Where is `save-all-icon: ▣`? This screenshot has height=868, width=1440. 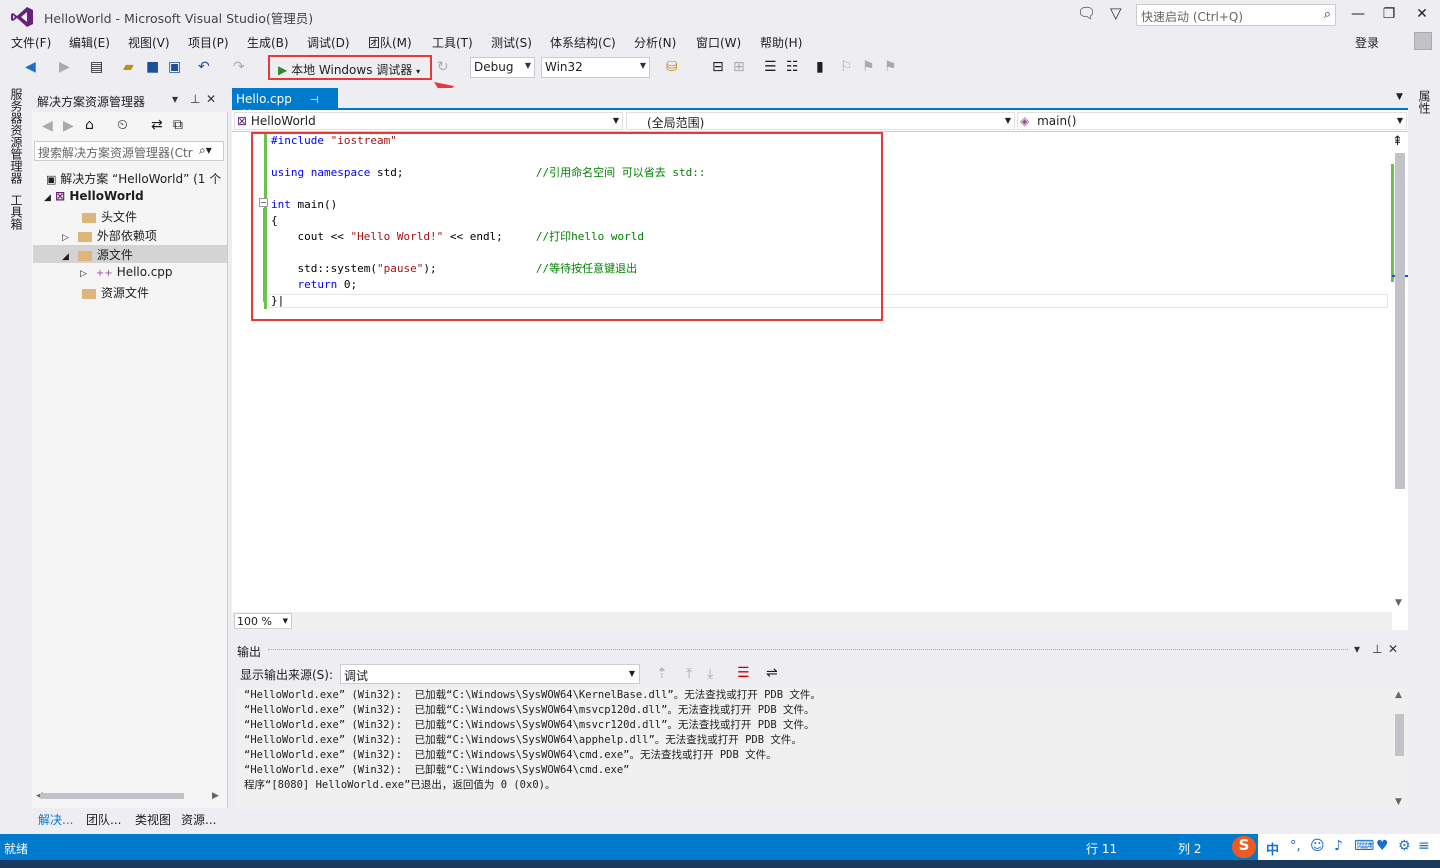 save-all-icon: ▣ is located at coordinates (174, 67).